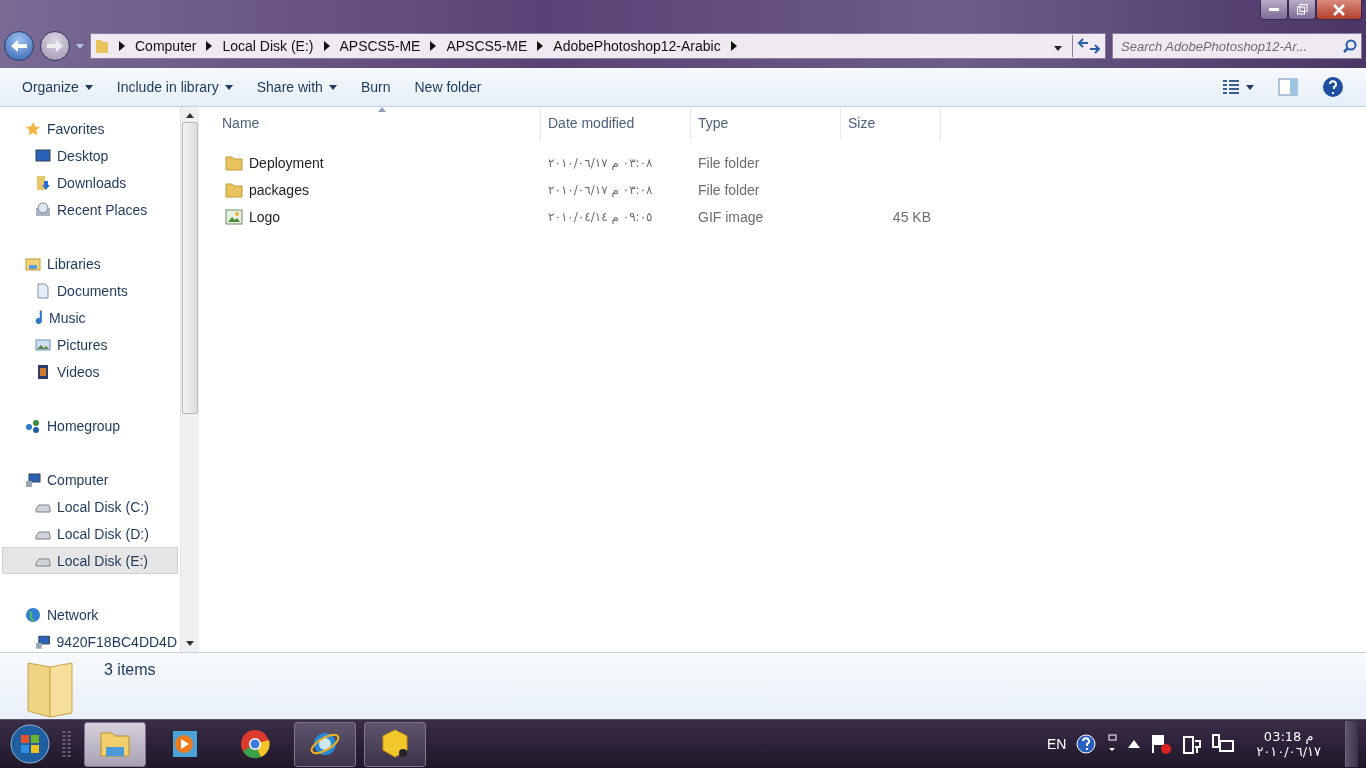 The image size is (1366, 768). I want to click on sidebar-label: Pictures, so click(82, 344).